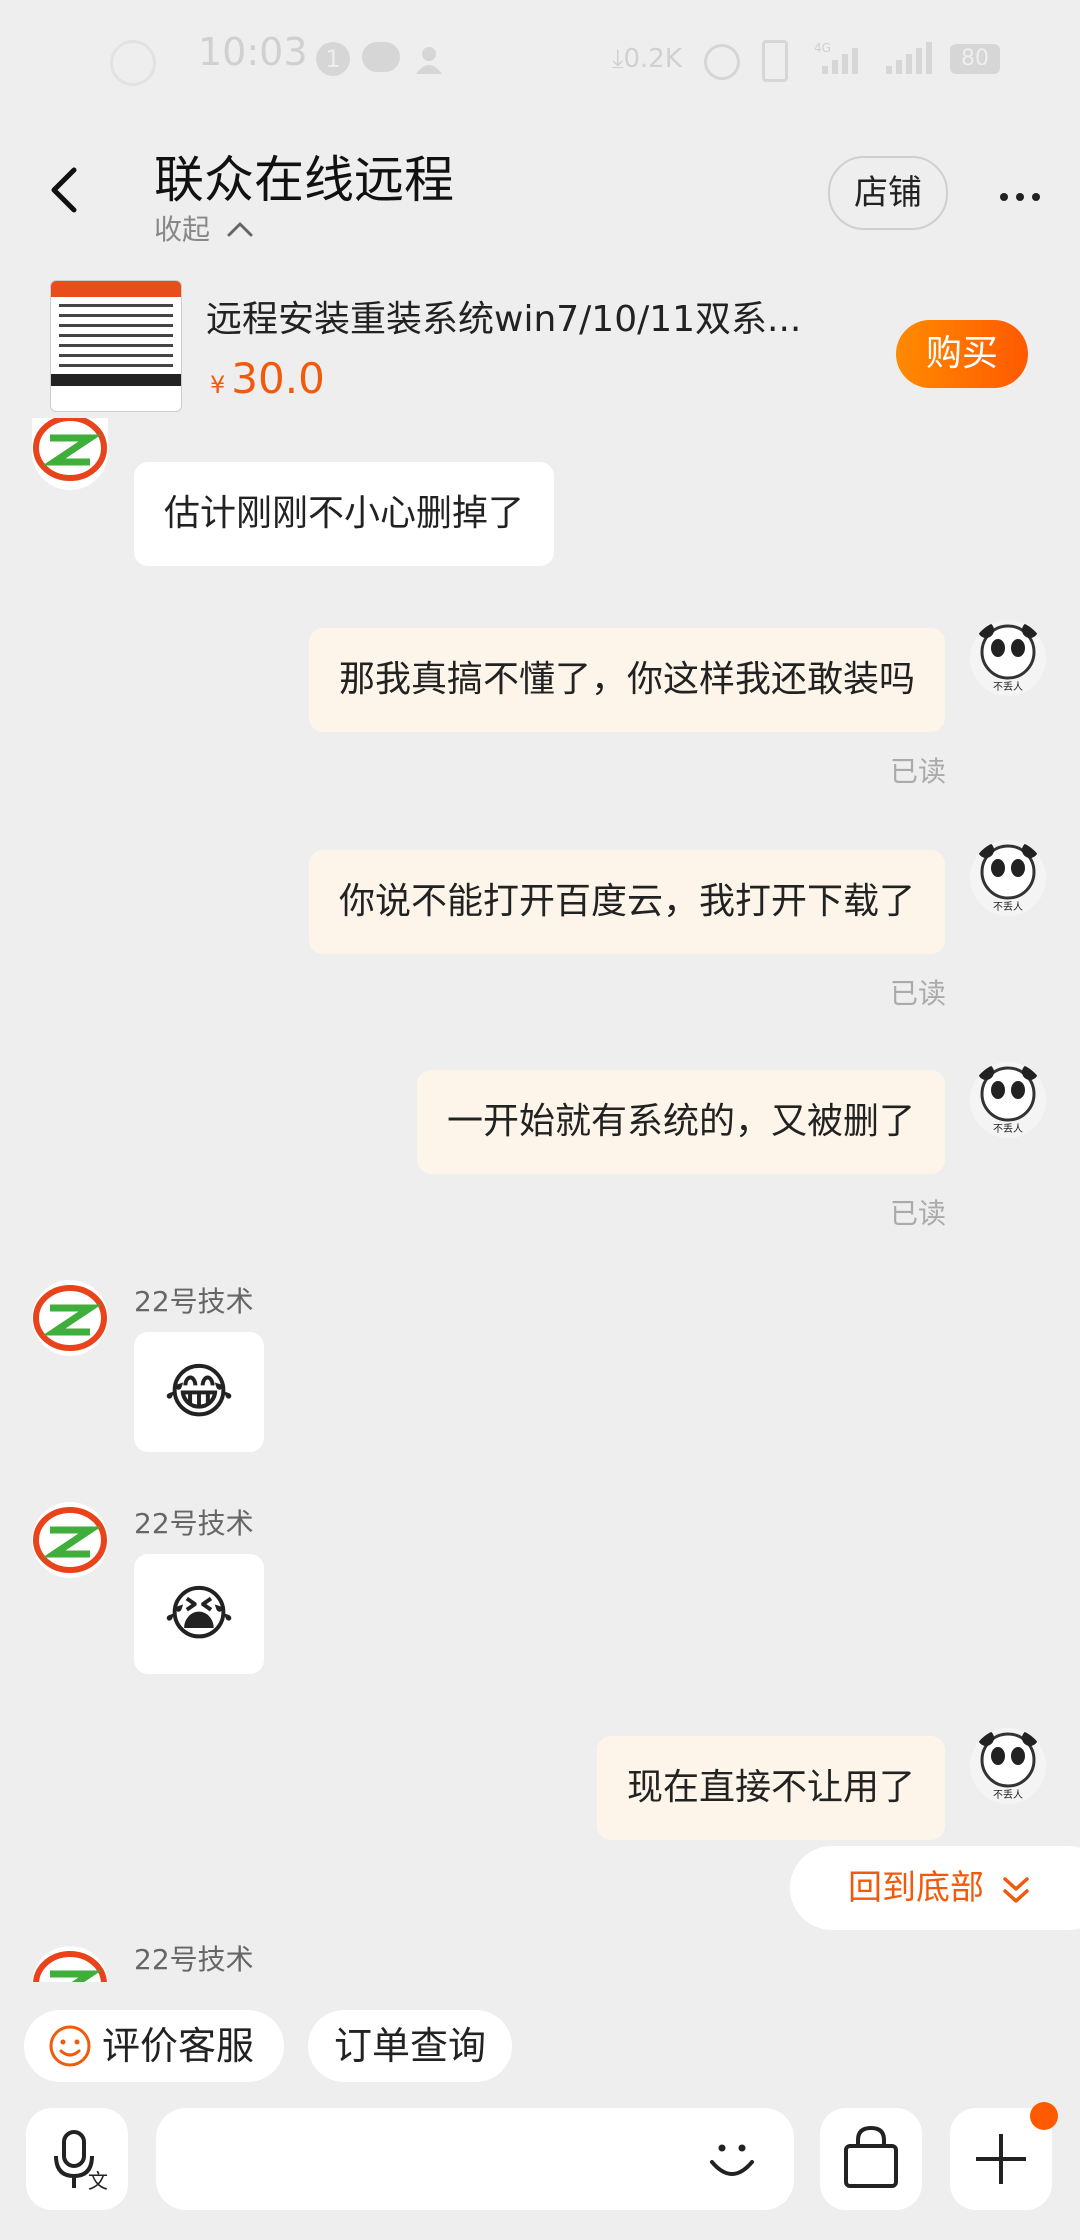 The width and height of the screenshot is (1080, 2240). Describe the element at coordinates (770, 1788) in the screenshot. I see `message-bubble: 现在直接不让用了` at that location.